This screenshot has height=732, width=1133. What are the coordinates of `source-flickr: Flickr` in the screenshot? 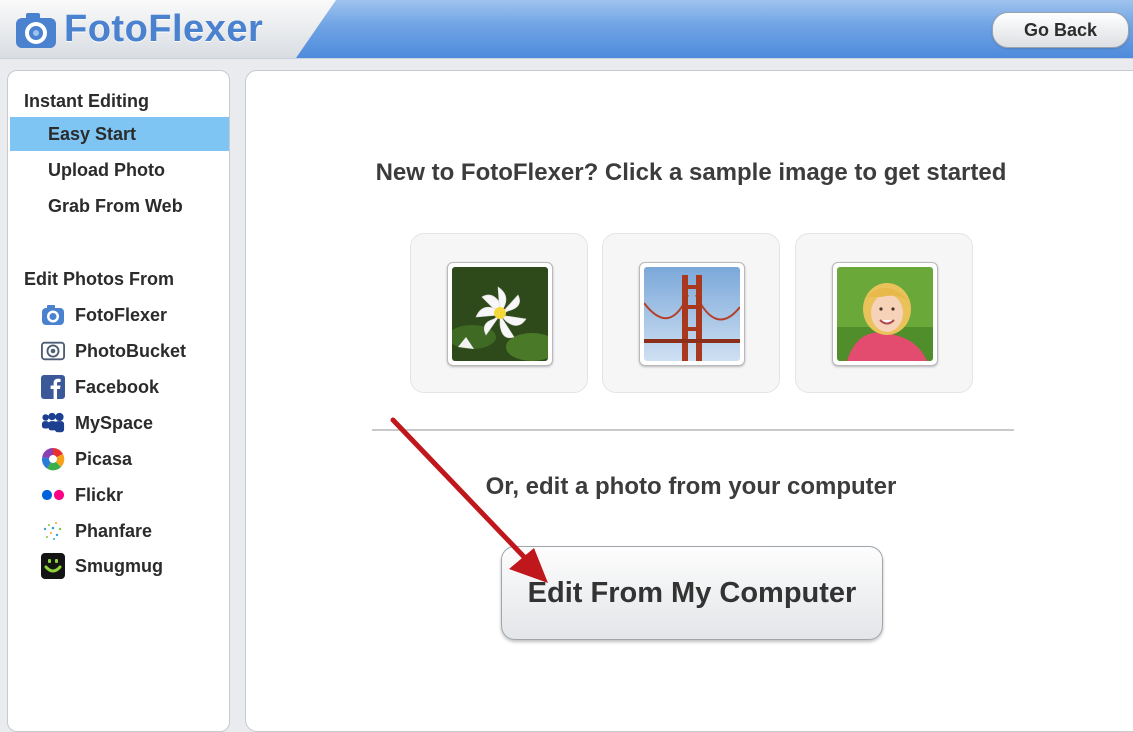 It's located at (82, 495).